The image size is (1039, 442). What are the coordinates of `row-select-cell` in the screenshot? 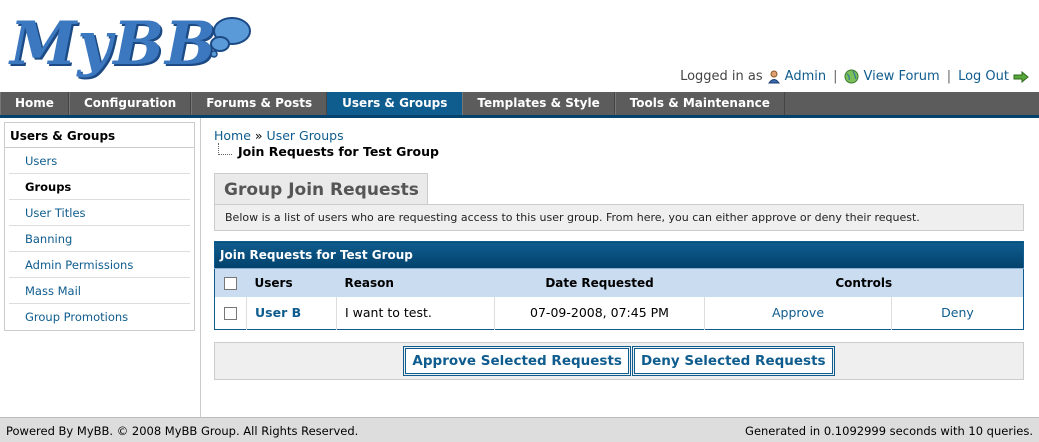 It's located at (230, 313).